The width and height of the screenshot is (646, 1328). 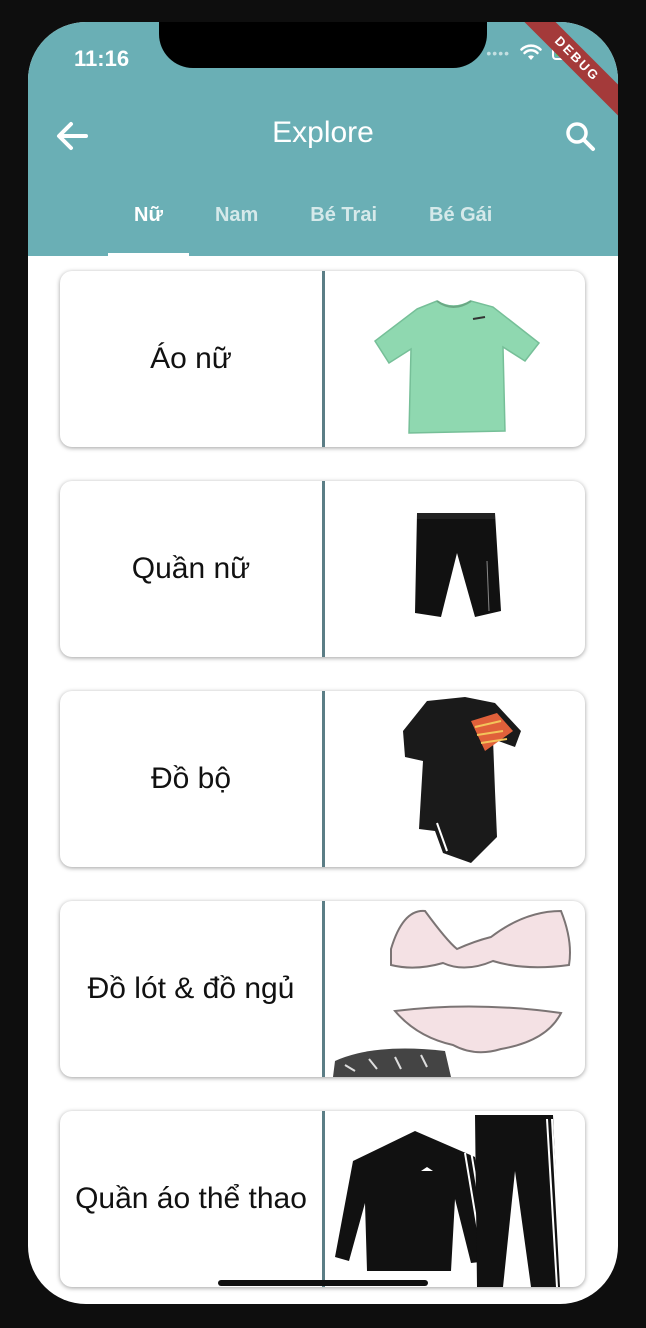 I want to click on tab-nam: Nam, so click(x=236, y=227).